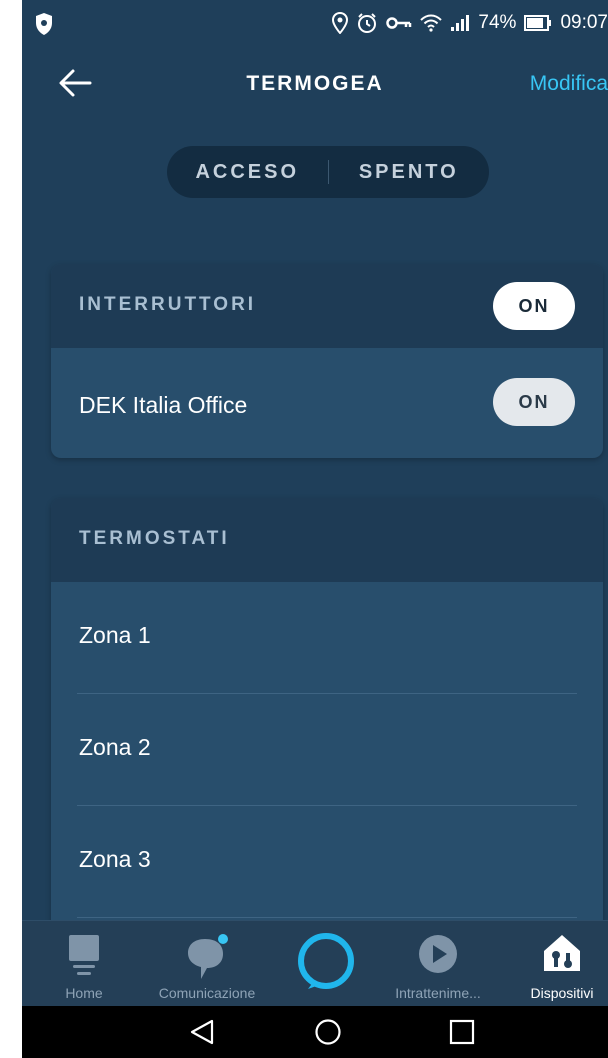 The image size is (608, 1058). I want to click on thermostat-label: Zona 2, so click(115, 747).